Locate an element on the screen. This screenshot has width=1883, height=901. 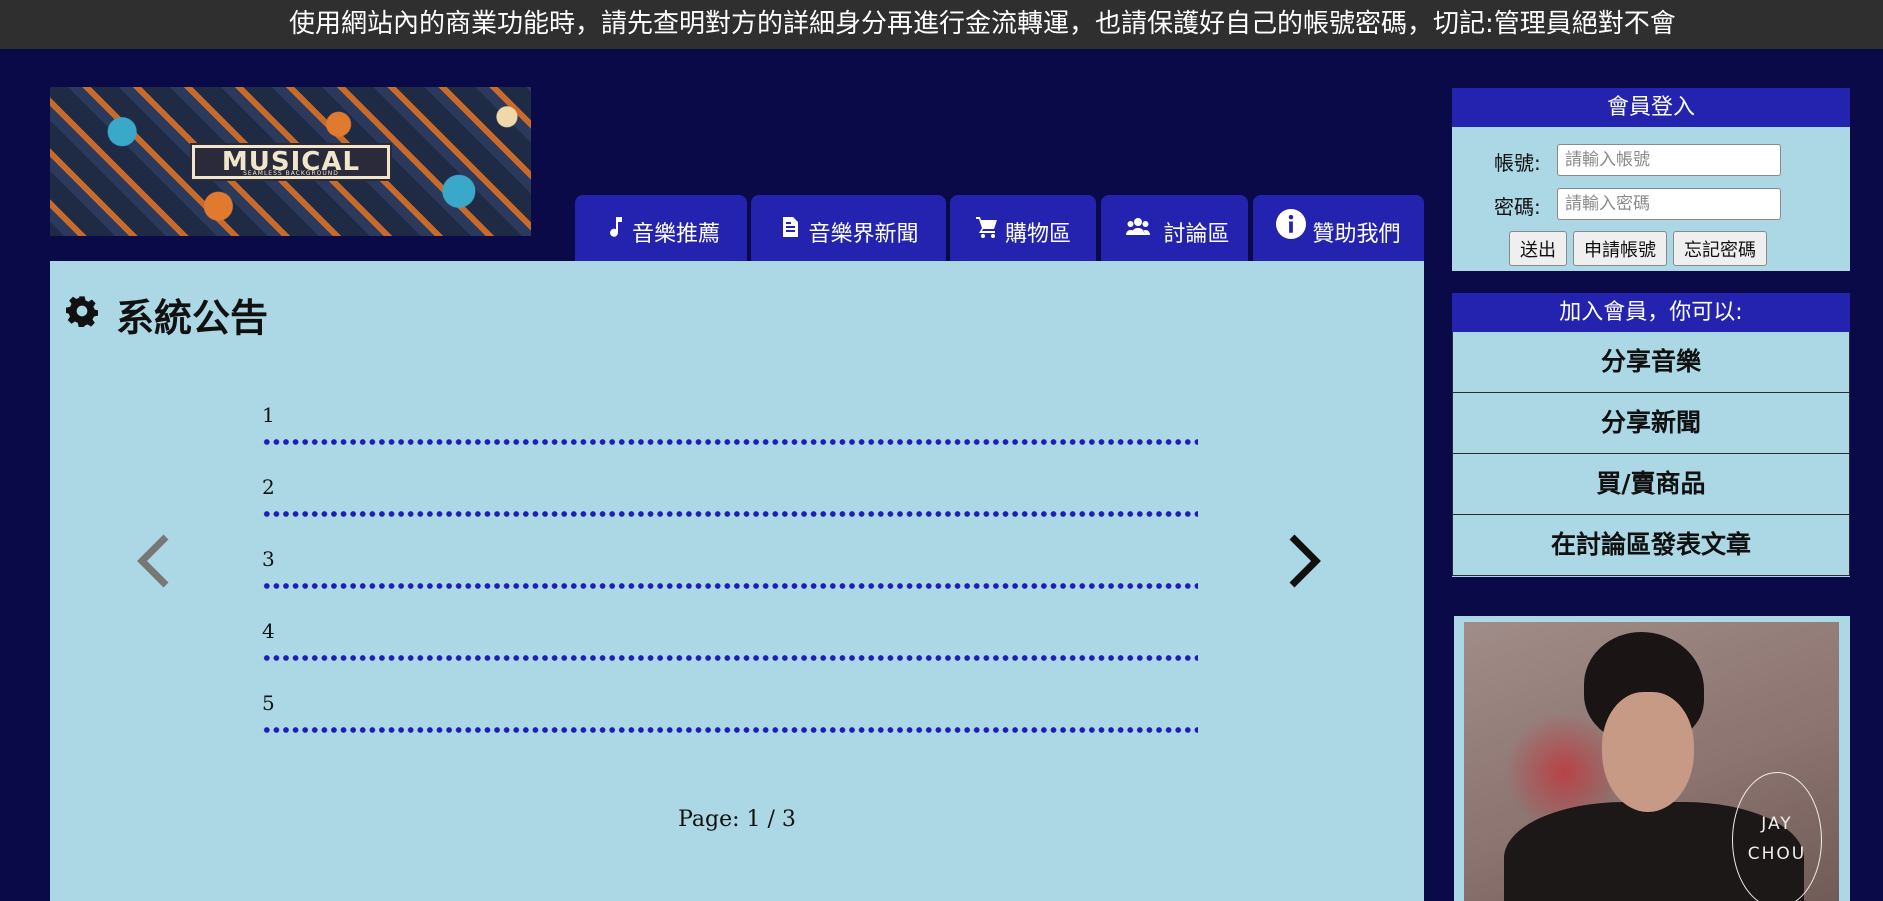
music-note-icon is located at coordinates (614, 230).